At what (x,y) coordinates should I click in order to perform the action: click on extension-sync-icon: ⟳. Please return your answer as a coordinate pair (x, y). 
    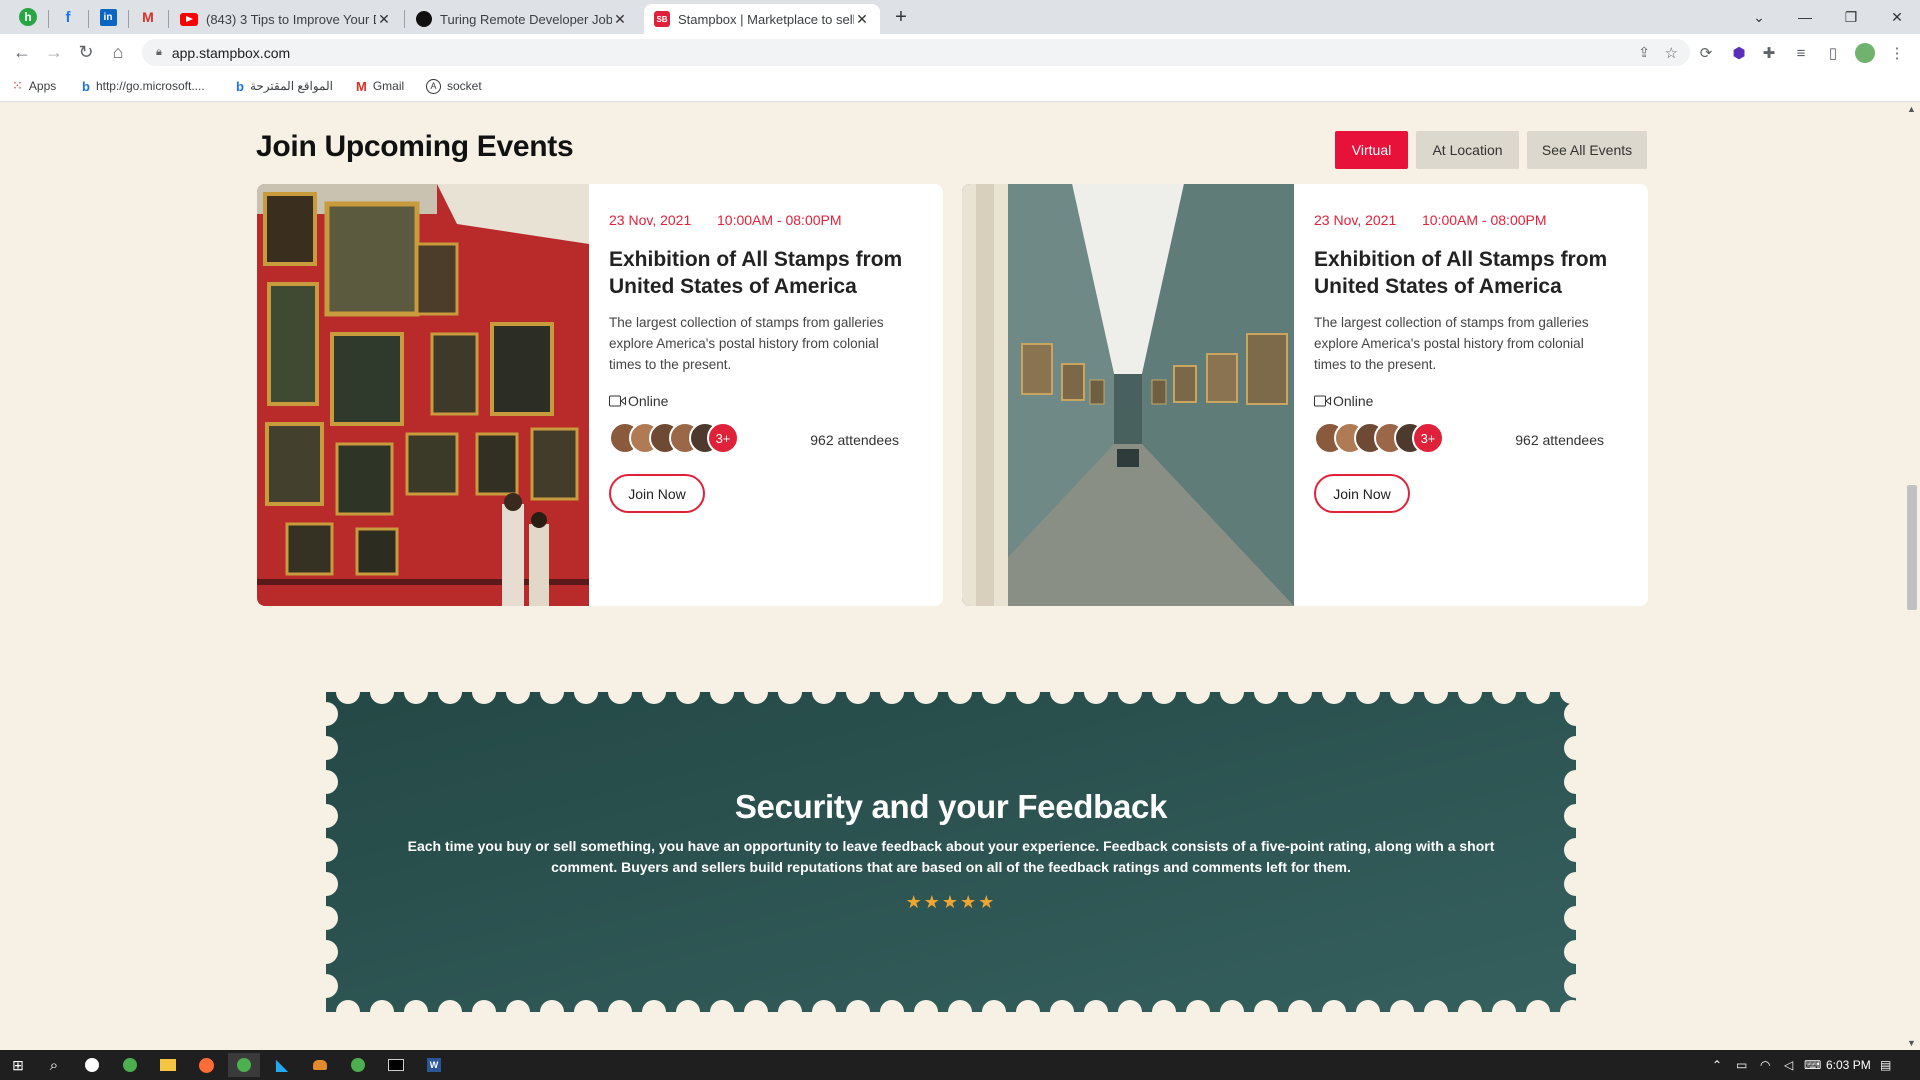
    Looking at the image, I should click on (1706, 53).